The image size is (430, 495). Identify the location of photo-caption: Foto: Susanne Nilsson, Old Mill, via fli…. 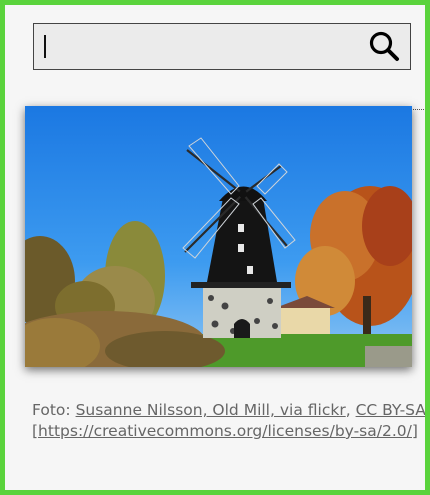
(228, 421).